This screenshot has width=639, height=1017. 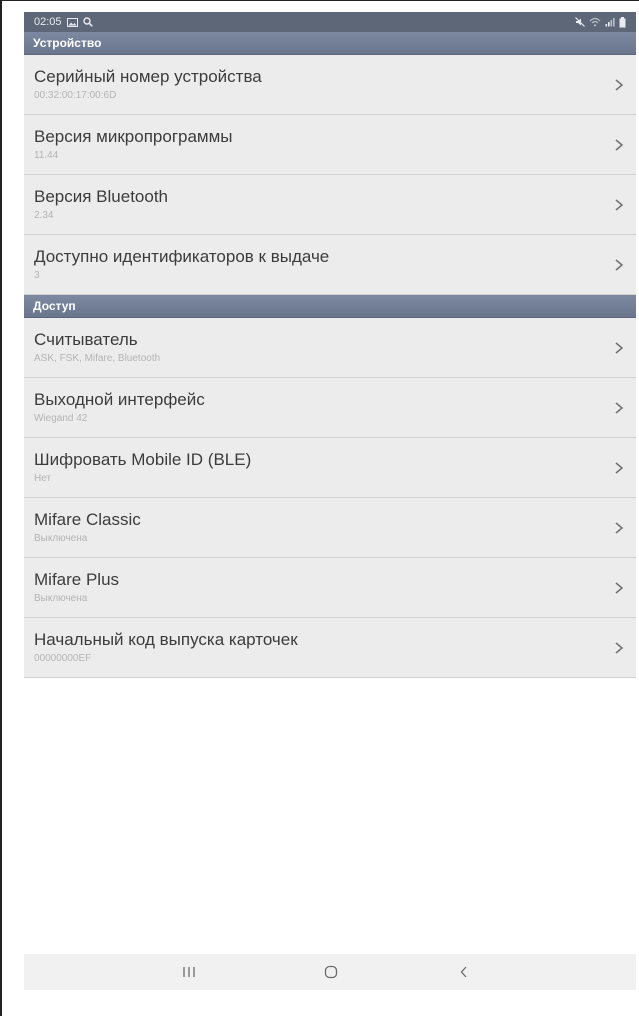 I want to click on status-time: 02:05, so click(x=48, y=22).